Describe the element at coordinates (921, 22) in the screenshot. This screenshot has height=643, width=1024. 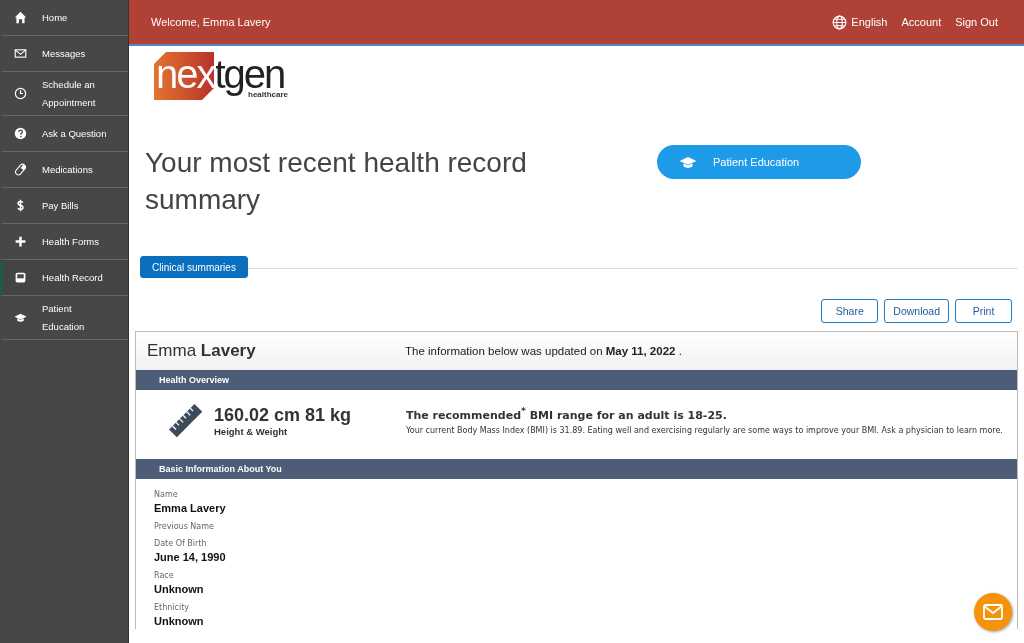
I see `header-link: Account` at that location.